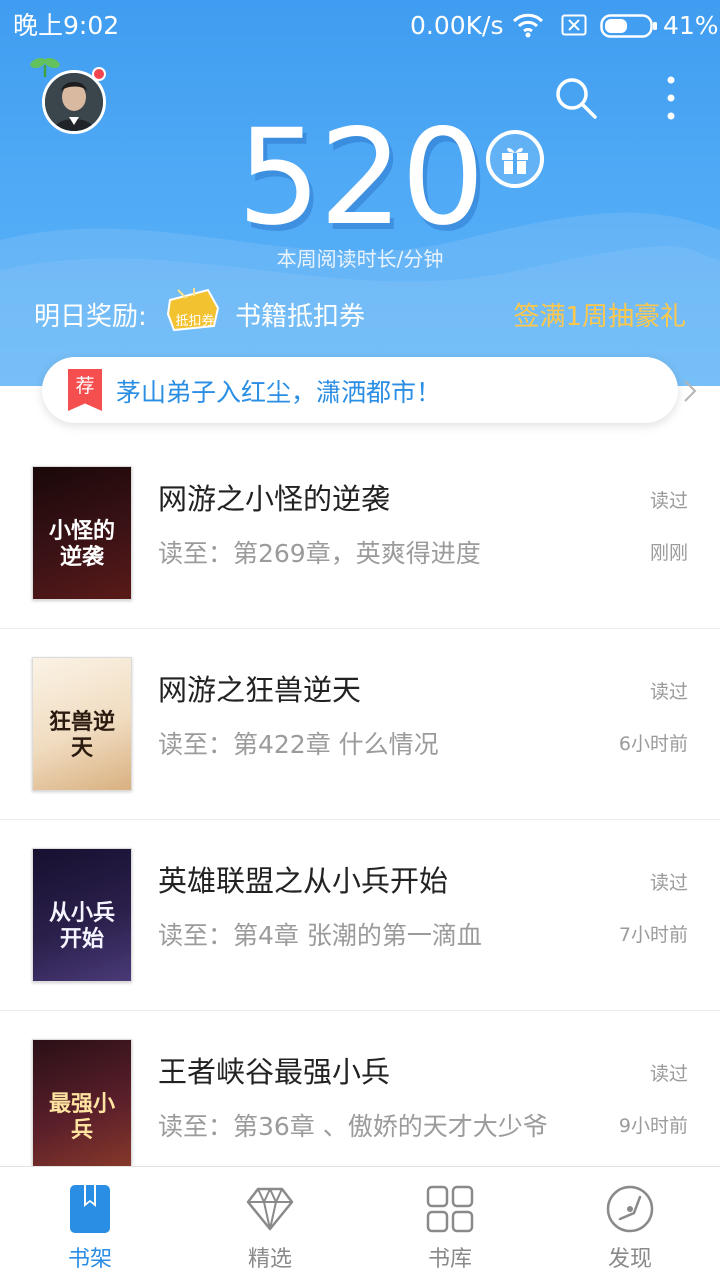  What do you see at coordinates (300, 317) in the screenshot?
I see `reward-item: 书籍抵扣券` at bounding box center [300, 317].